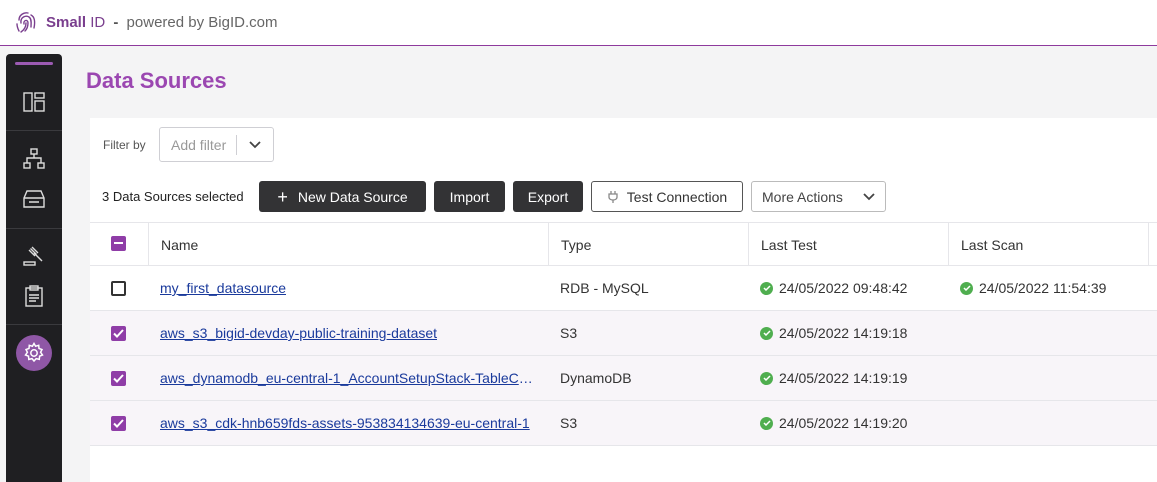 Image resolution: width=1157 pixels, height=482 pixels. I want to click on filter-label: Filter by, so click(124, 145).